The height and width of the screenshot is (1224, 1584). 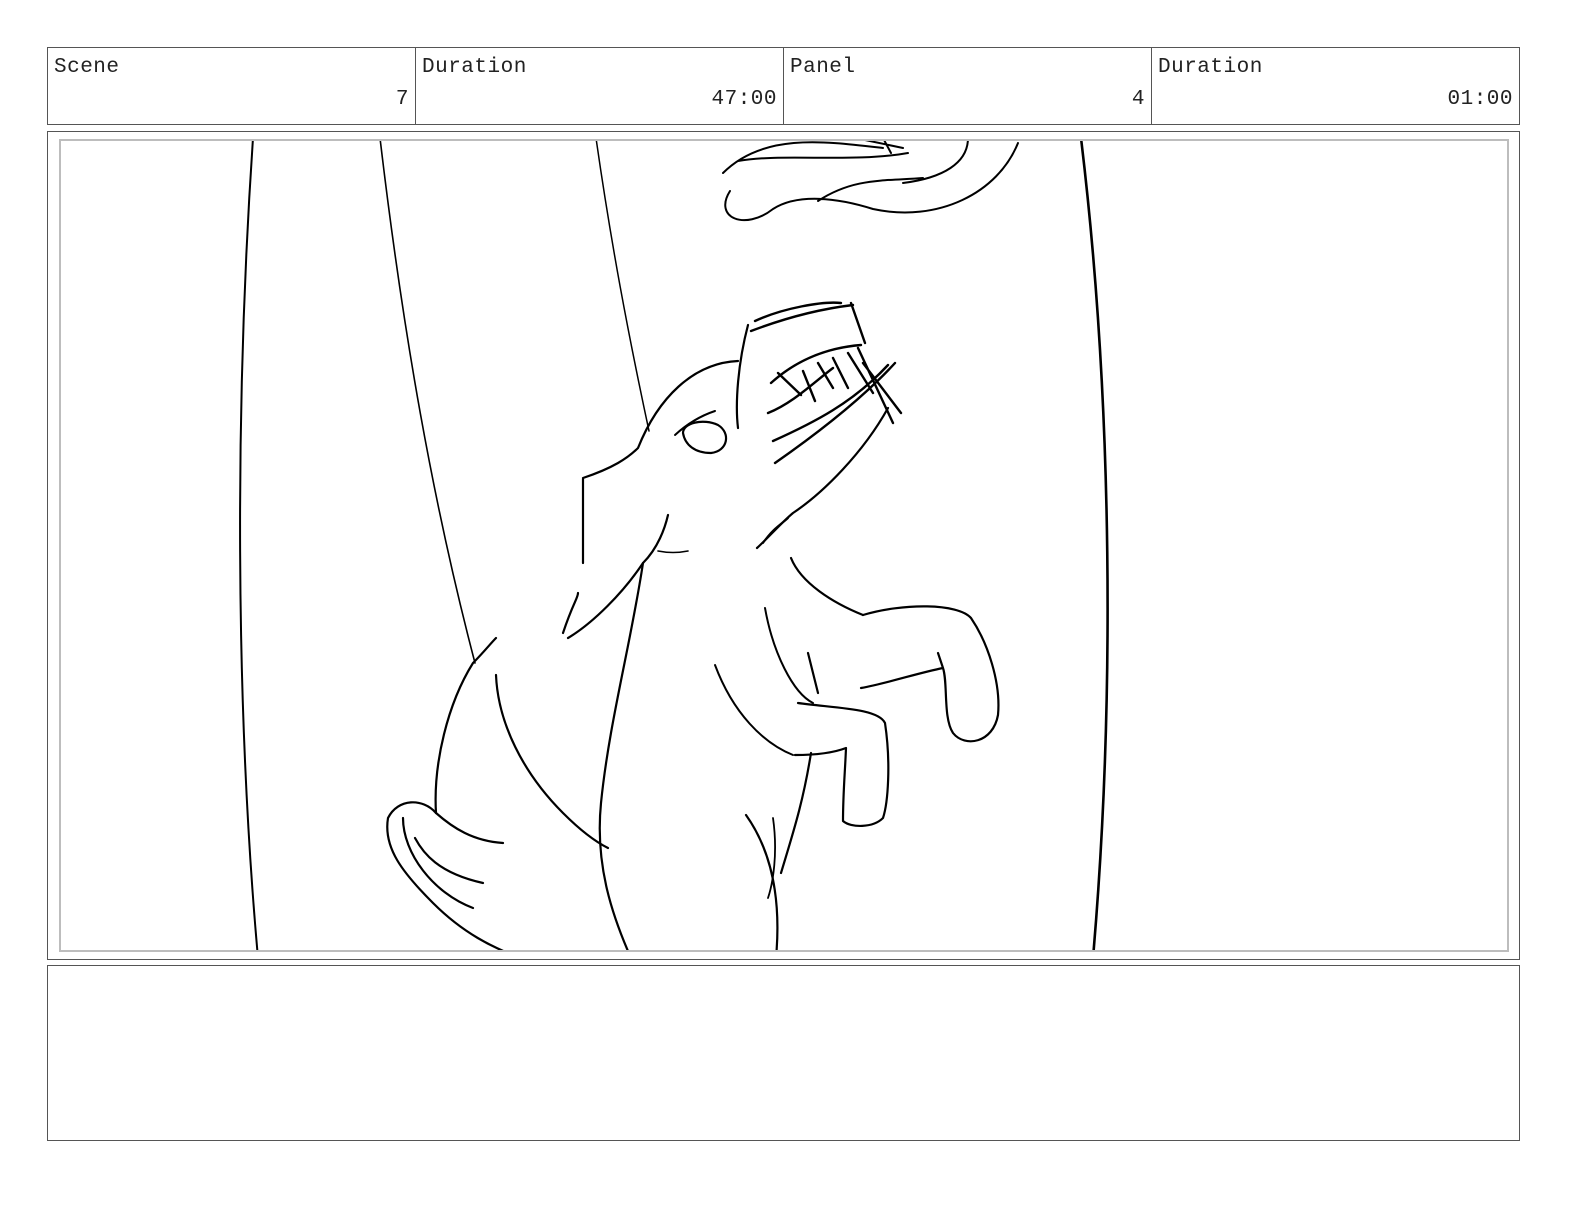 I want to click on background-line-mid-left, so click(x=427, y=402).